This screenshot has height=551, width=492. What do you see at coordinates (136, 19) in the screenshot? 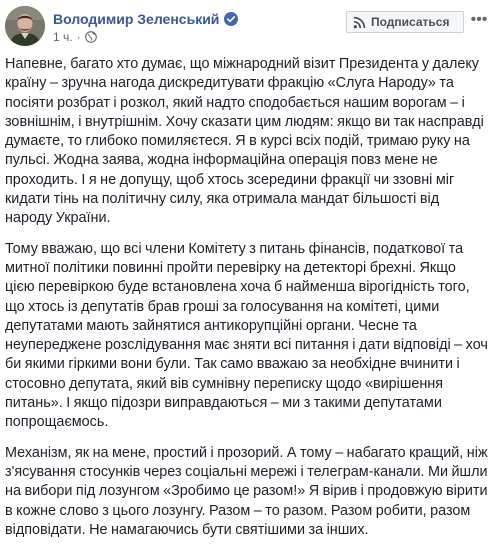
I see `author-name-link: Володимир Зеленський` at bounding box center [136, 19].